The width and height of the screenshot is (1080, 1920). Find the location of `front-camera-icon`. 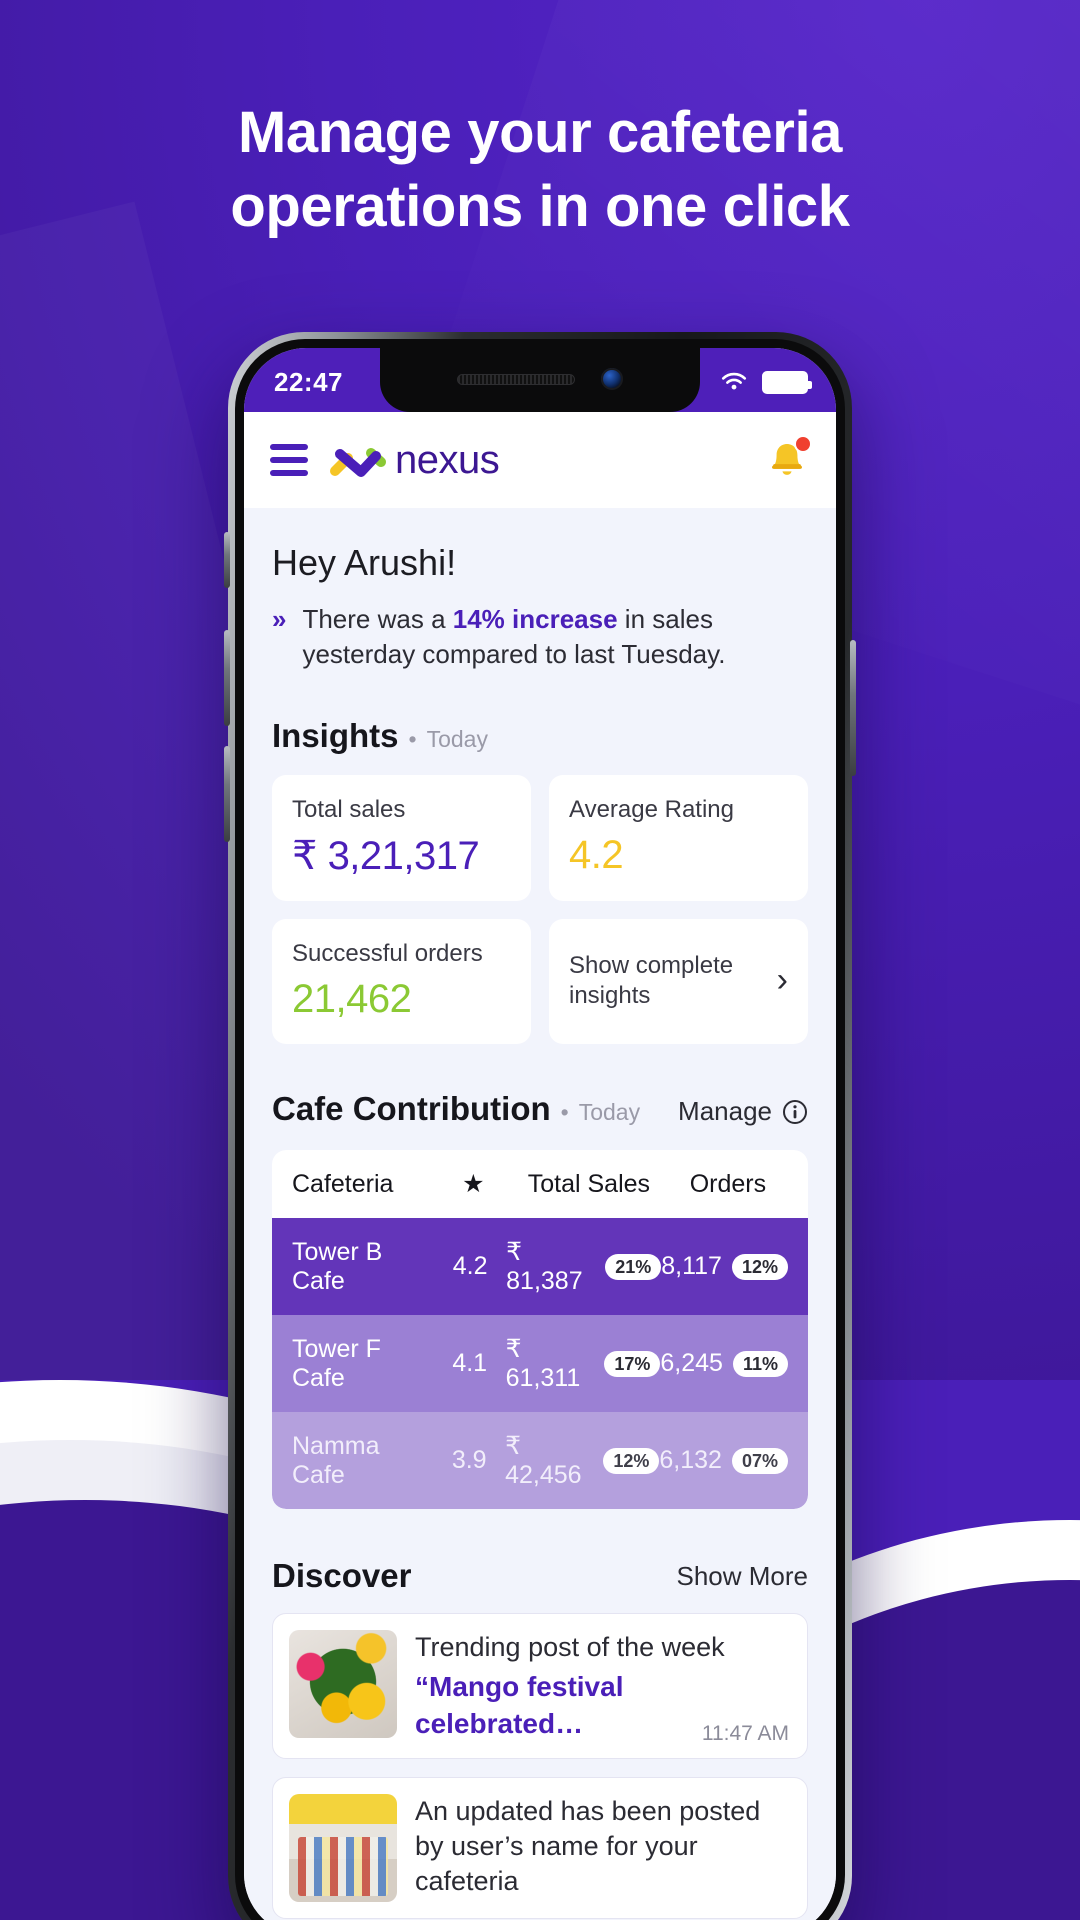

front-camera-icon is located at coordinates (612, 379).